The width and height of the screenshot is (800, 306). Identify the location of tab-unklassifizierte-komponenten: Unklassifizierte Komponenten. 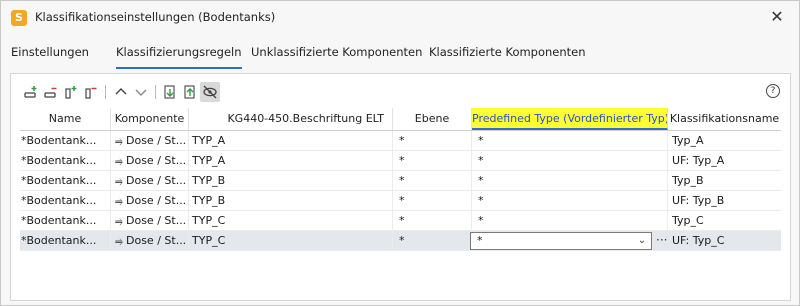
(336, 57).